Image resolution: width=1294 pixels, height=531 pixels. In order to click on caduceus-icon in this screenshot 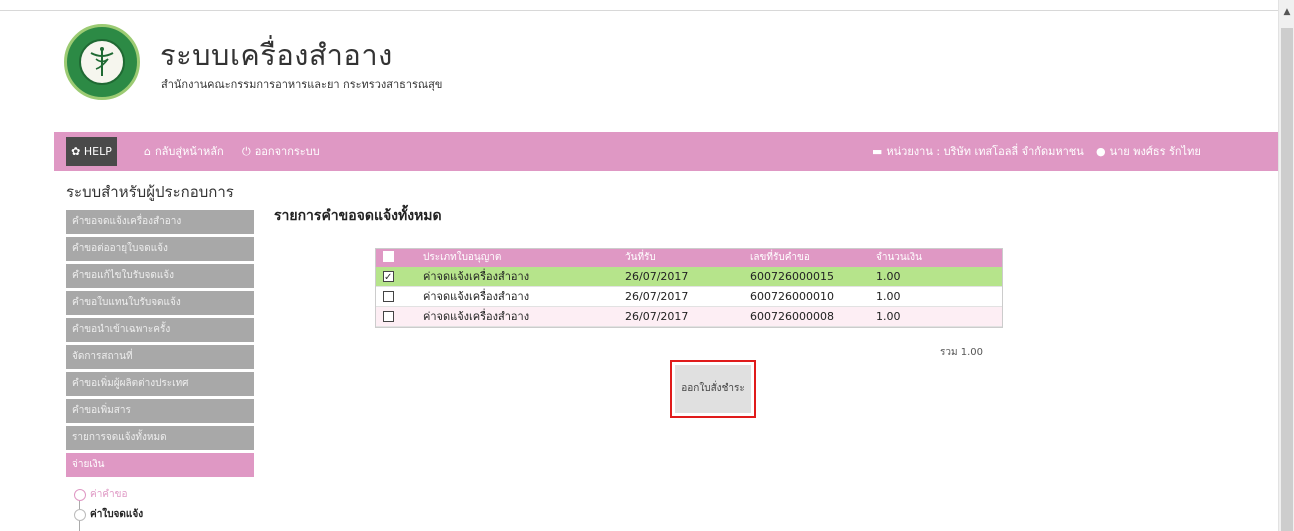, I will do `click(102, 62)`.